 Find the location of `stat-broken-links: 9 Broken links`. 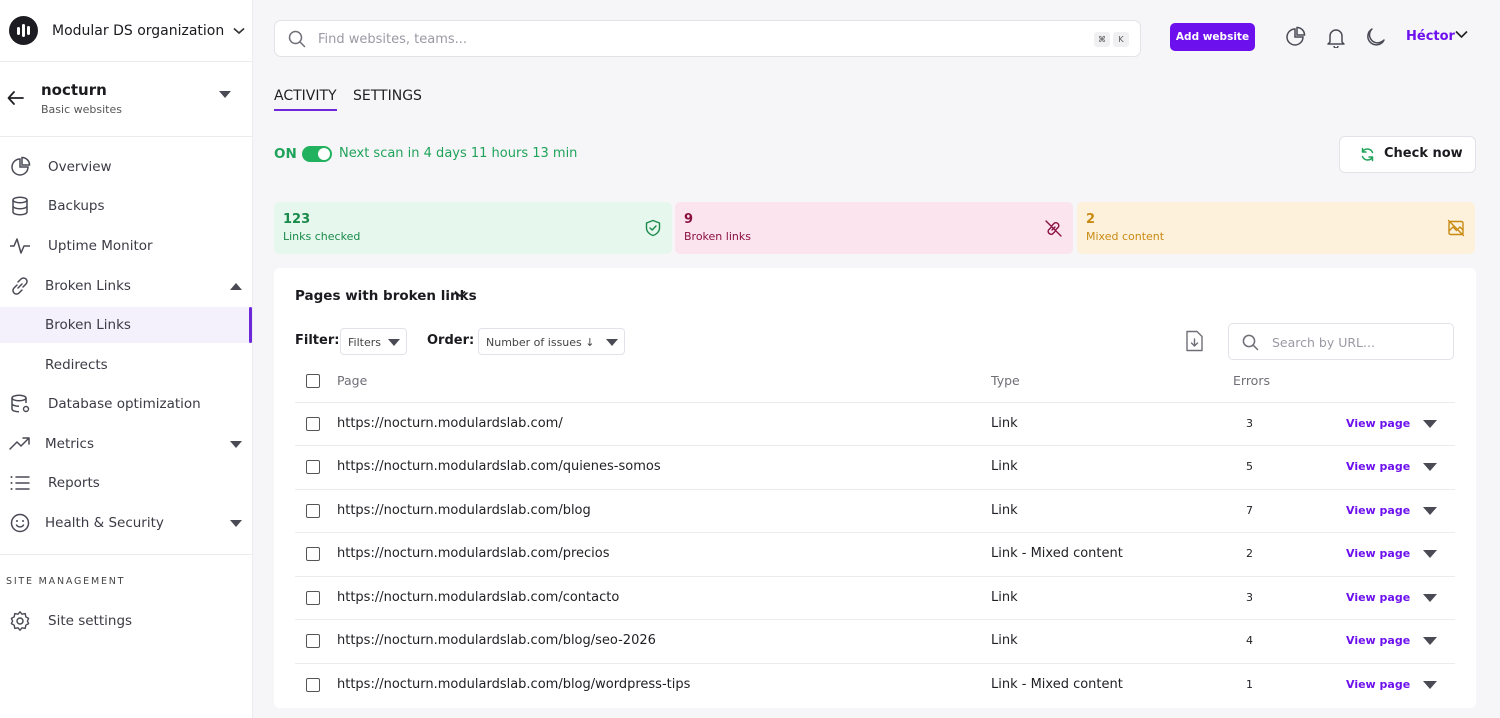

stat-broken-links: 9 Broken links is located at coordinates (874, 228).